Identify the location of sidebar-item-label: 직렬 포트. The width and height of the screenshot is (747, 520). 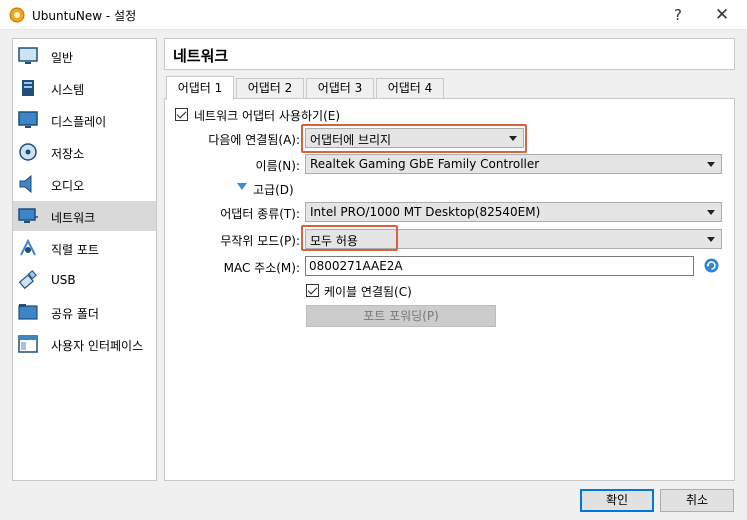
(75, 250).